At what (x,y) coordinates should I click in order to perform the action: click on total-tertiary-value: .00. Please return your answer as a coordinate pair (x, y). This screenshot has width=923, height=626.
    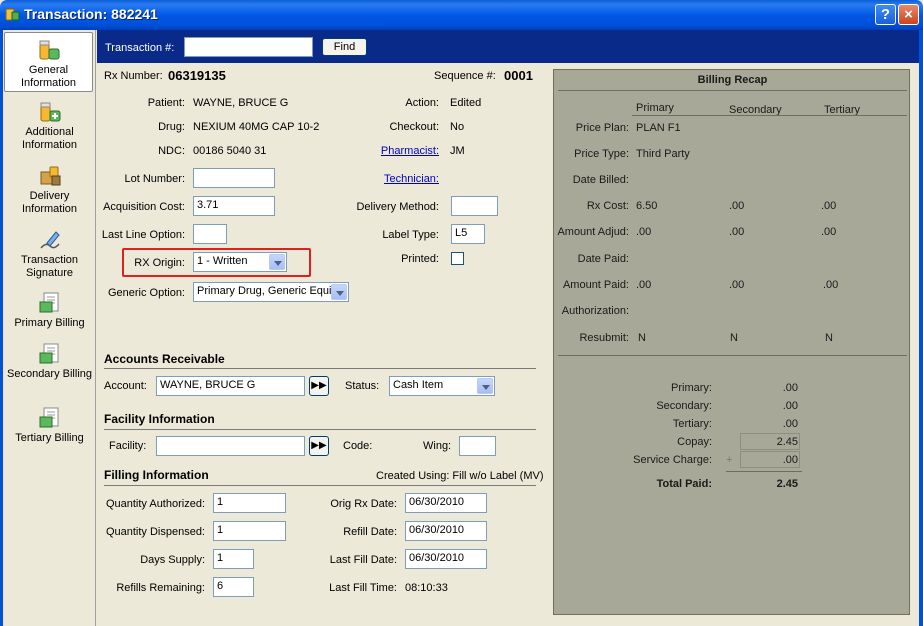
    Looking at the image, I should click on (790, 424).